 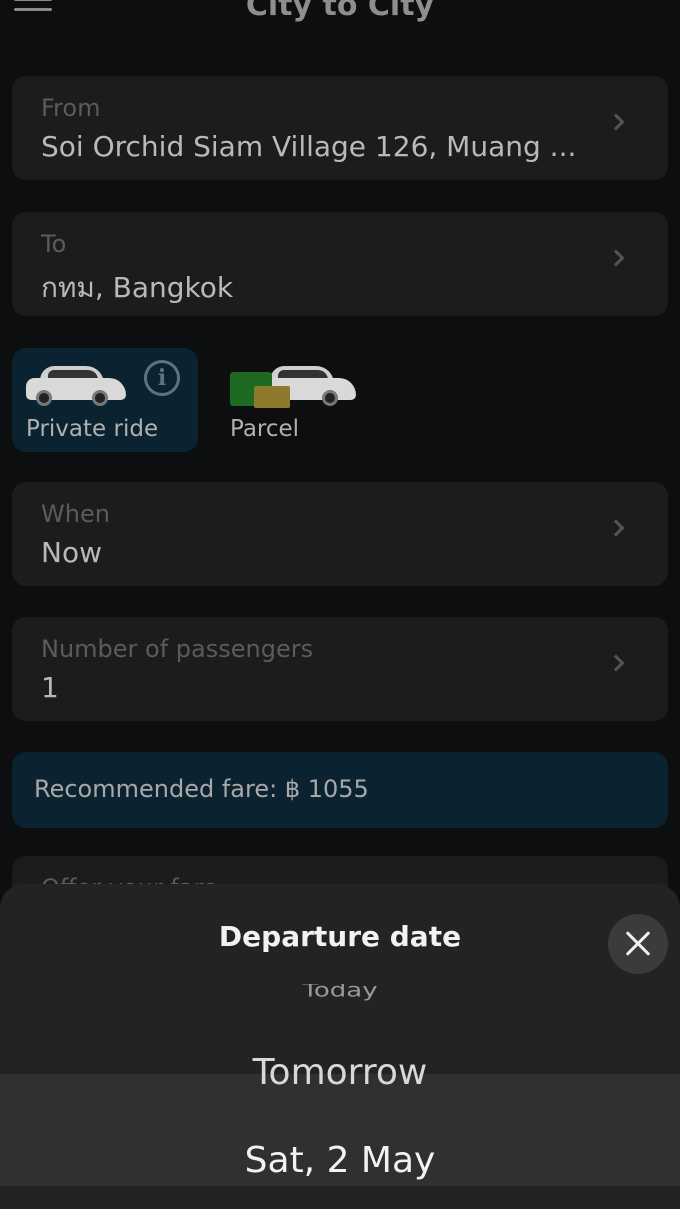 What do you see at coordinates (54, 244) in the screenshot?
I see `to-label: To` at bounding box center [54, 244].